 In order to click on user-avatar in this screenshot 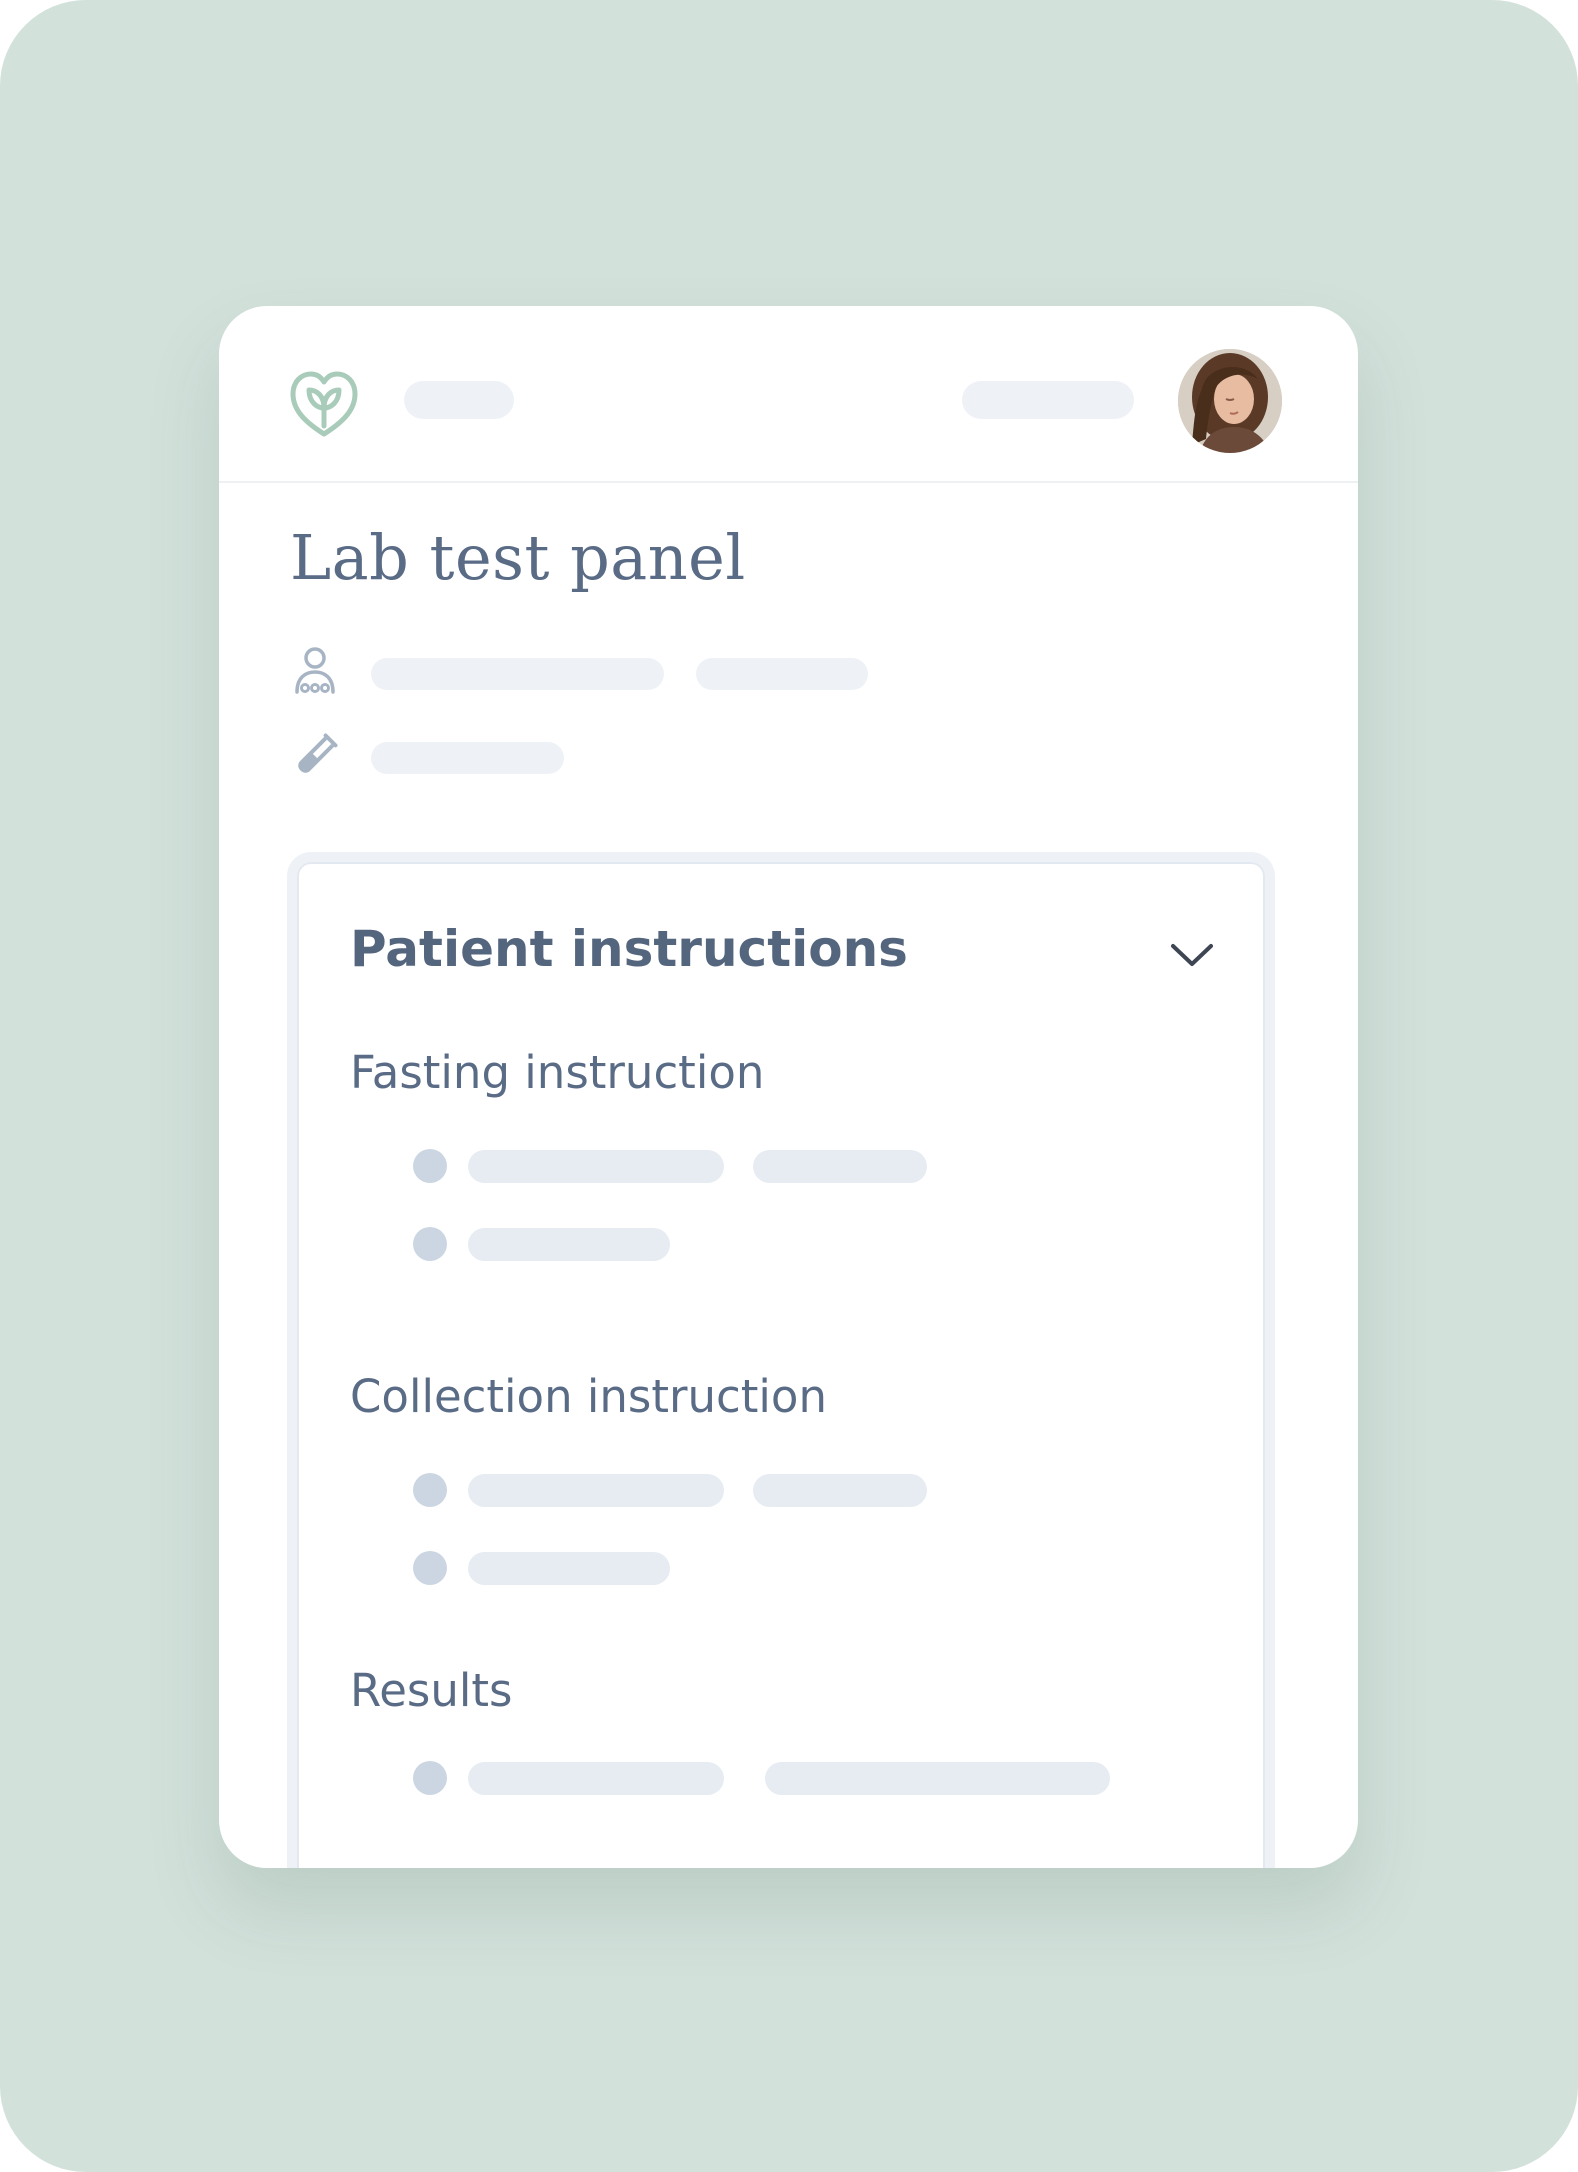, I will do `click(1230, 401)`.